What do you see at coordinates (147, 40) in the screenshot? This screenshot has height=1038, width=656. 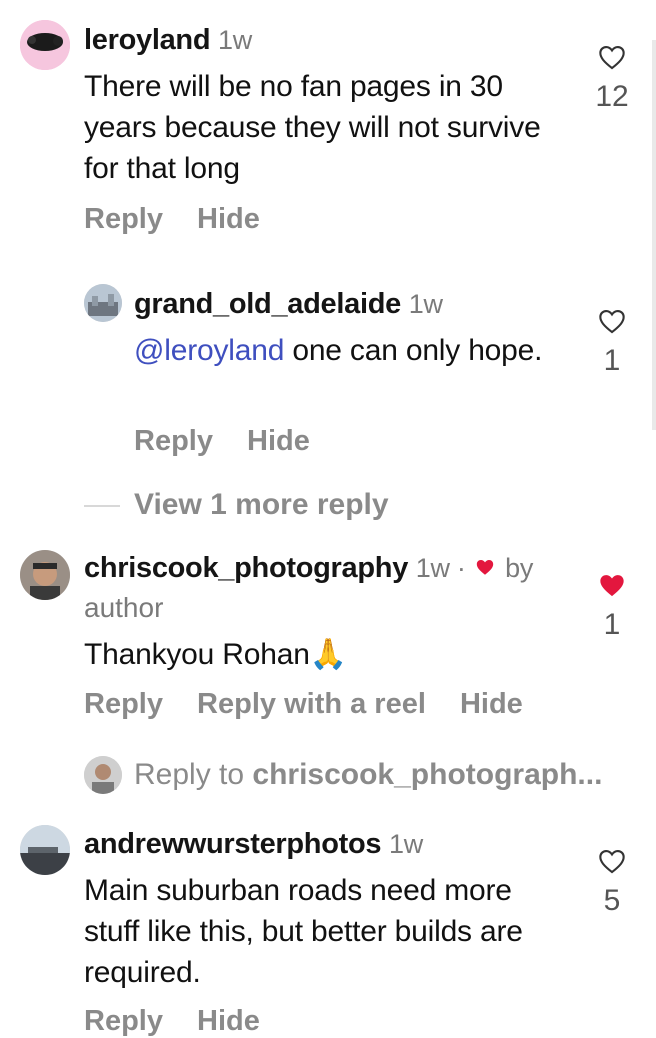 I see `username-text: leroyland` at bounding box center [147, 40].